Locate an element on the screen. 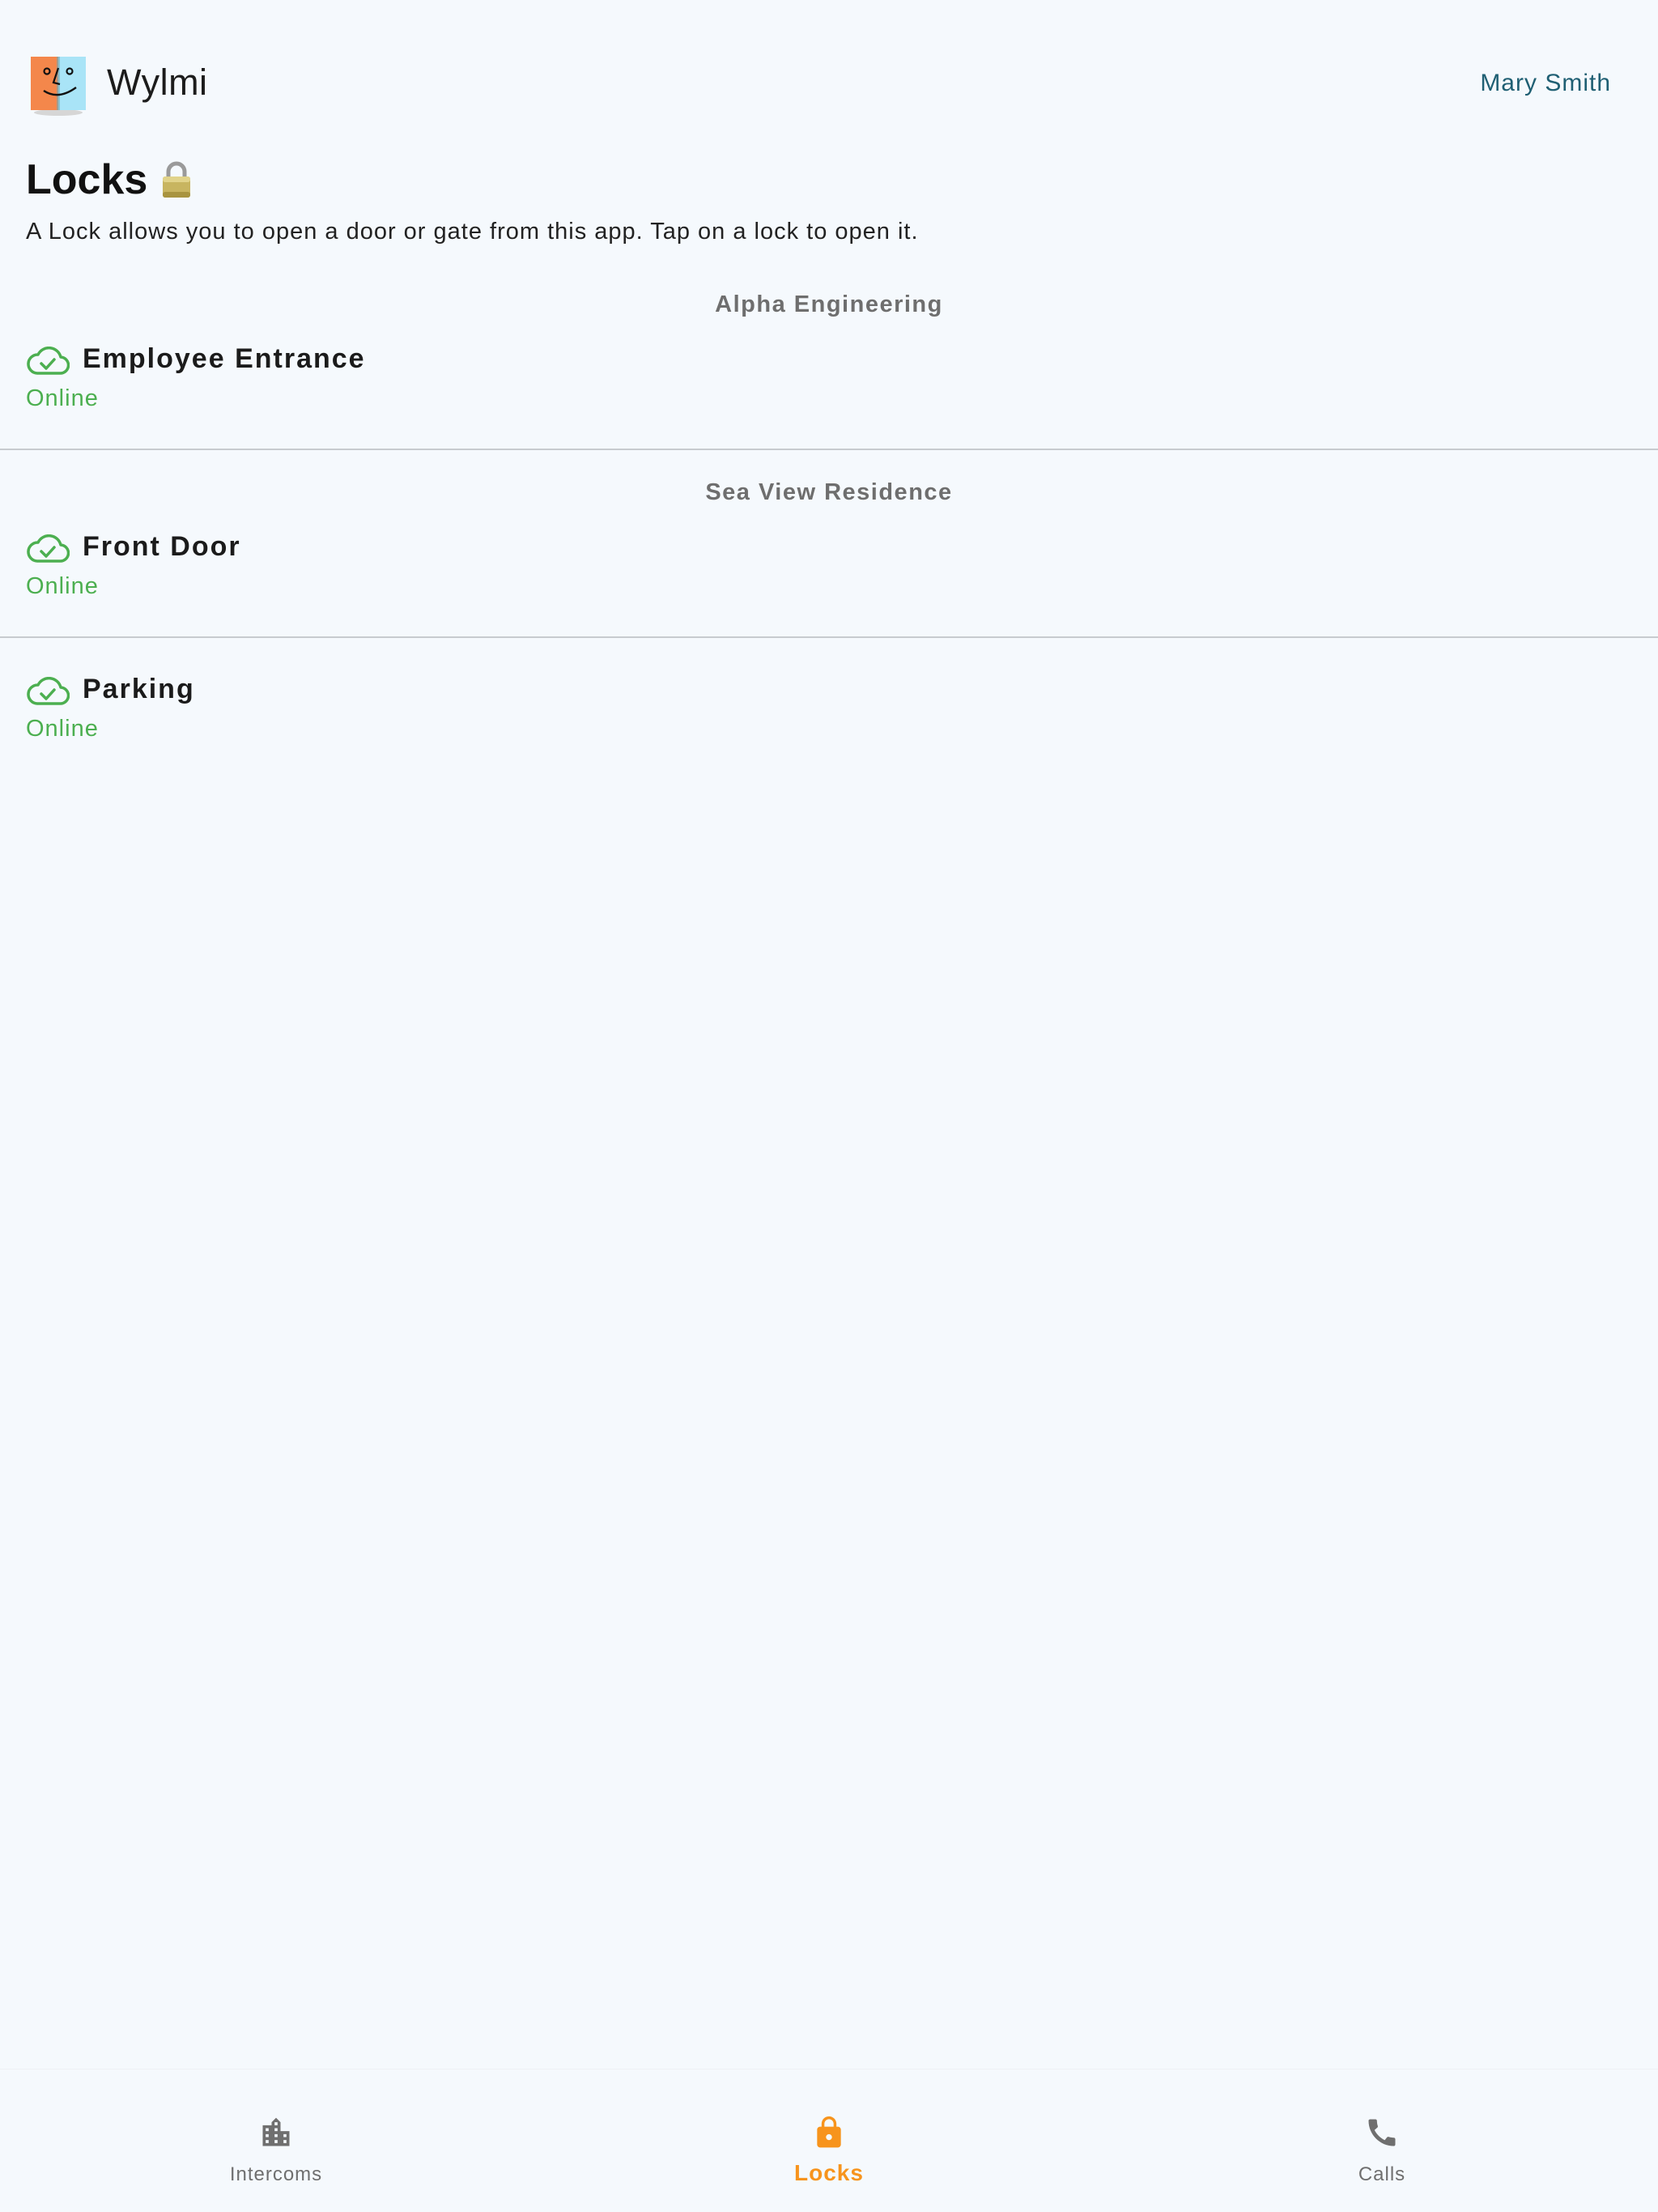  lock-item-parking: Parking Online is located at coordinates (829, 716).